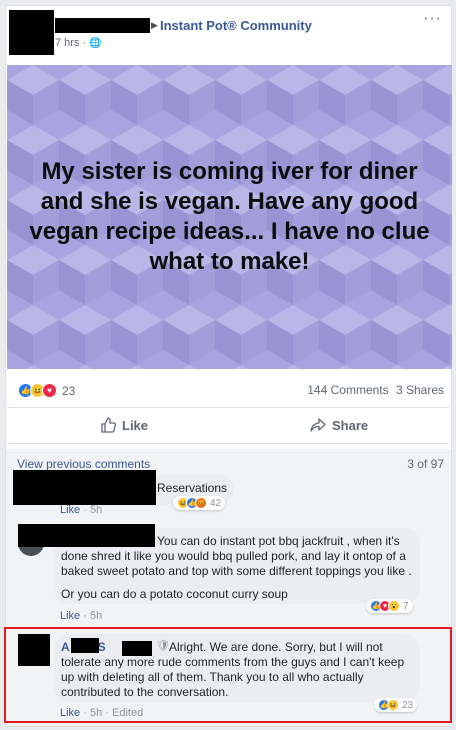 The height and width of the screenshot is (730, 456). Describe the element at coordinates (49, 390) in the screenshot. I see `love-reaction-icon: ♥` at that location.